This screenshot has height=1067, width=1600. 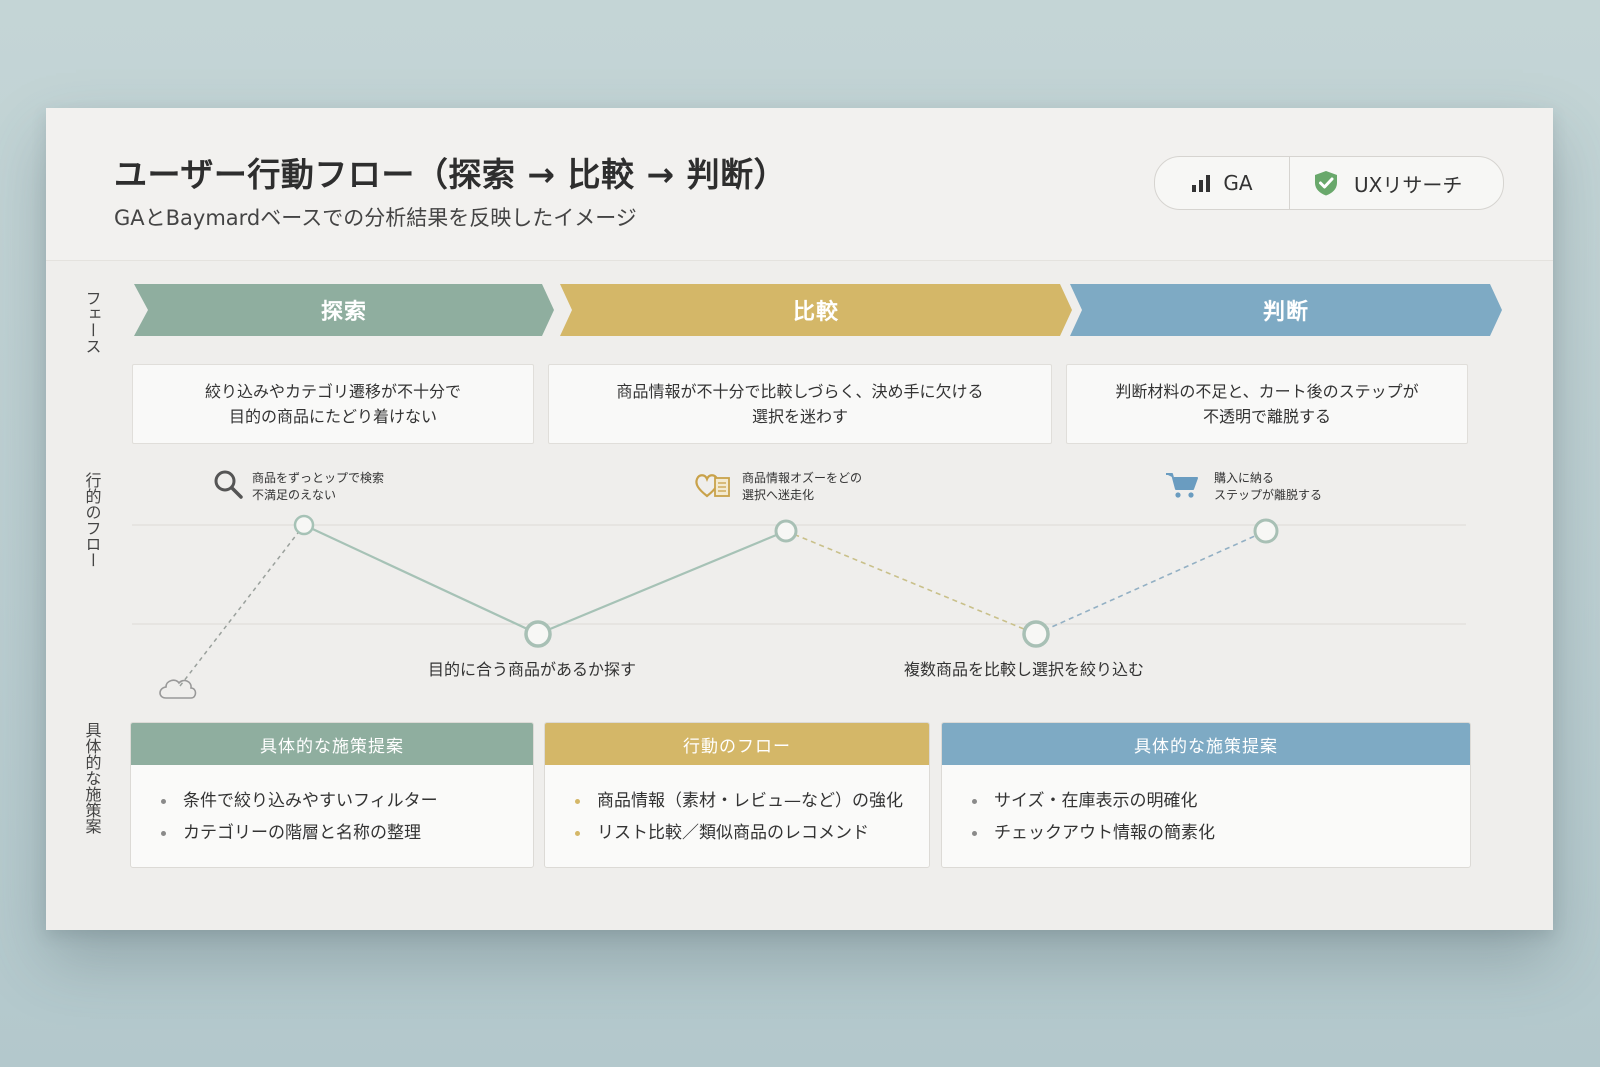 I want to click on list-item-text: カテゴリーの階層と名称の整理, so click(x=302, y=833).